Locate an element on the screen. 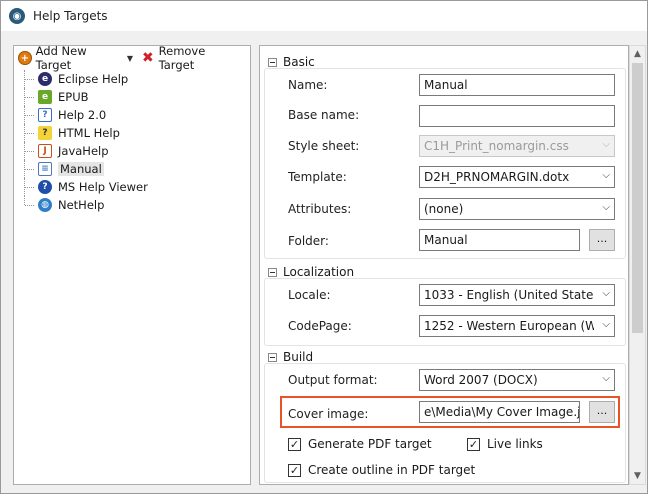 The image size is (648, 494). scroll-up-icon: ▲ is located at coordinates (637, 54).